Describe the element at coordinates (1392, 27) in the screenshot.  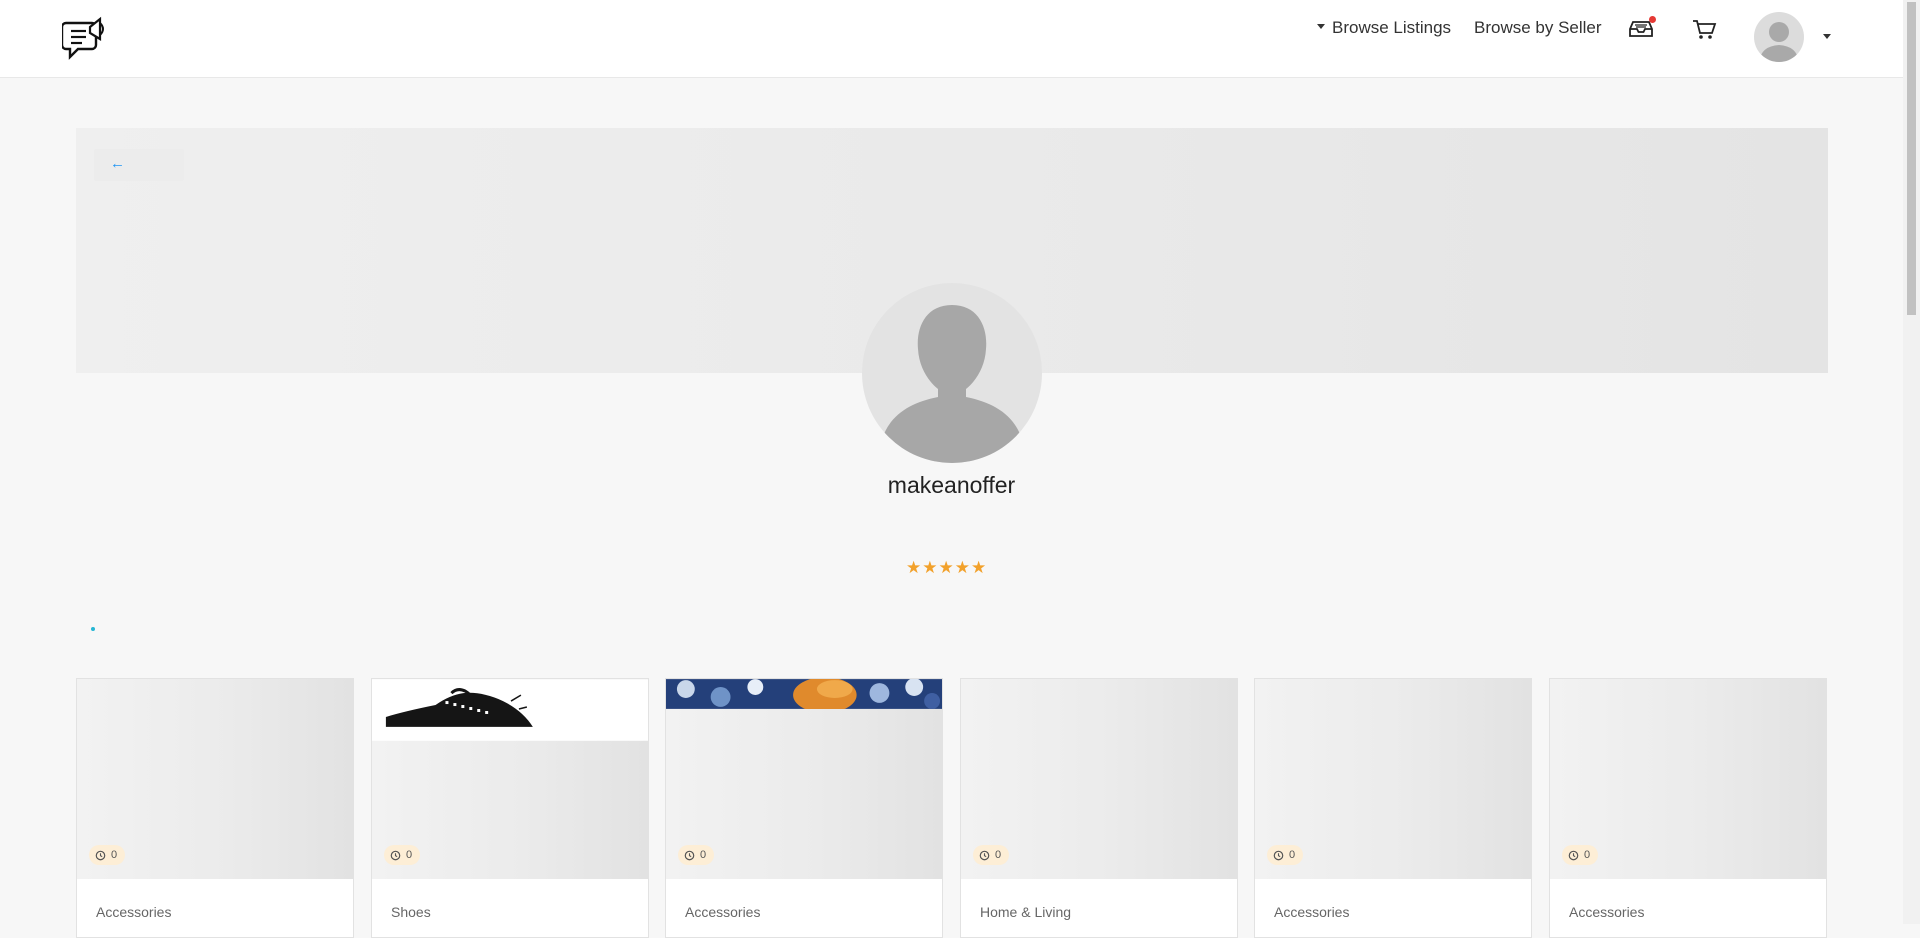
I see `browse-listings-label: Browse Listings` at that location.